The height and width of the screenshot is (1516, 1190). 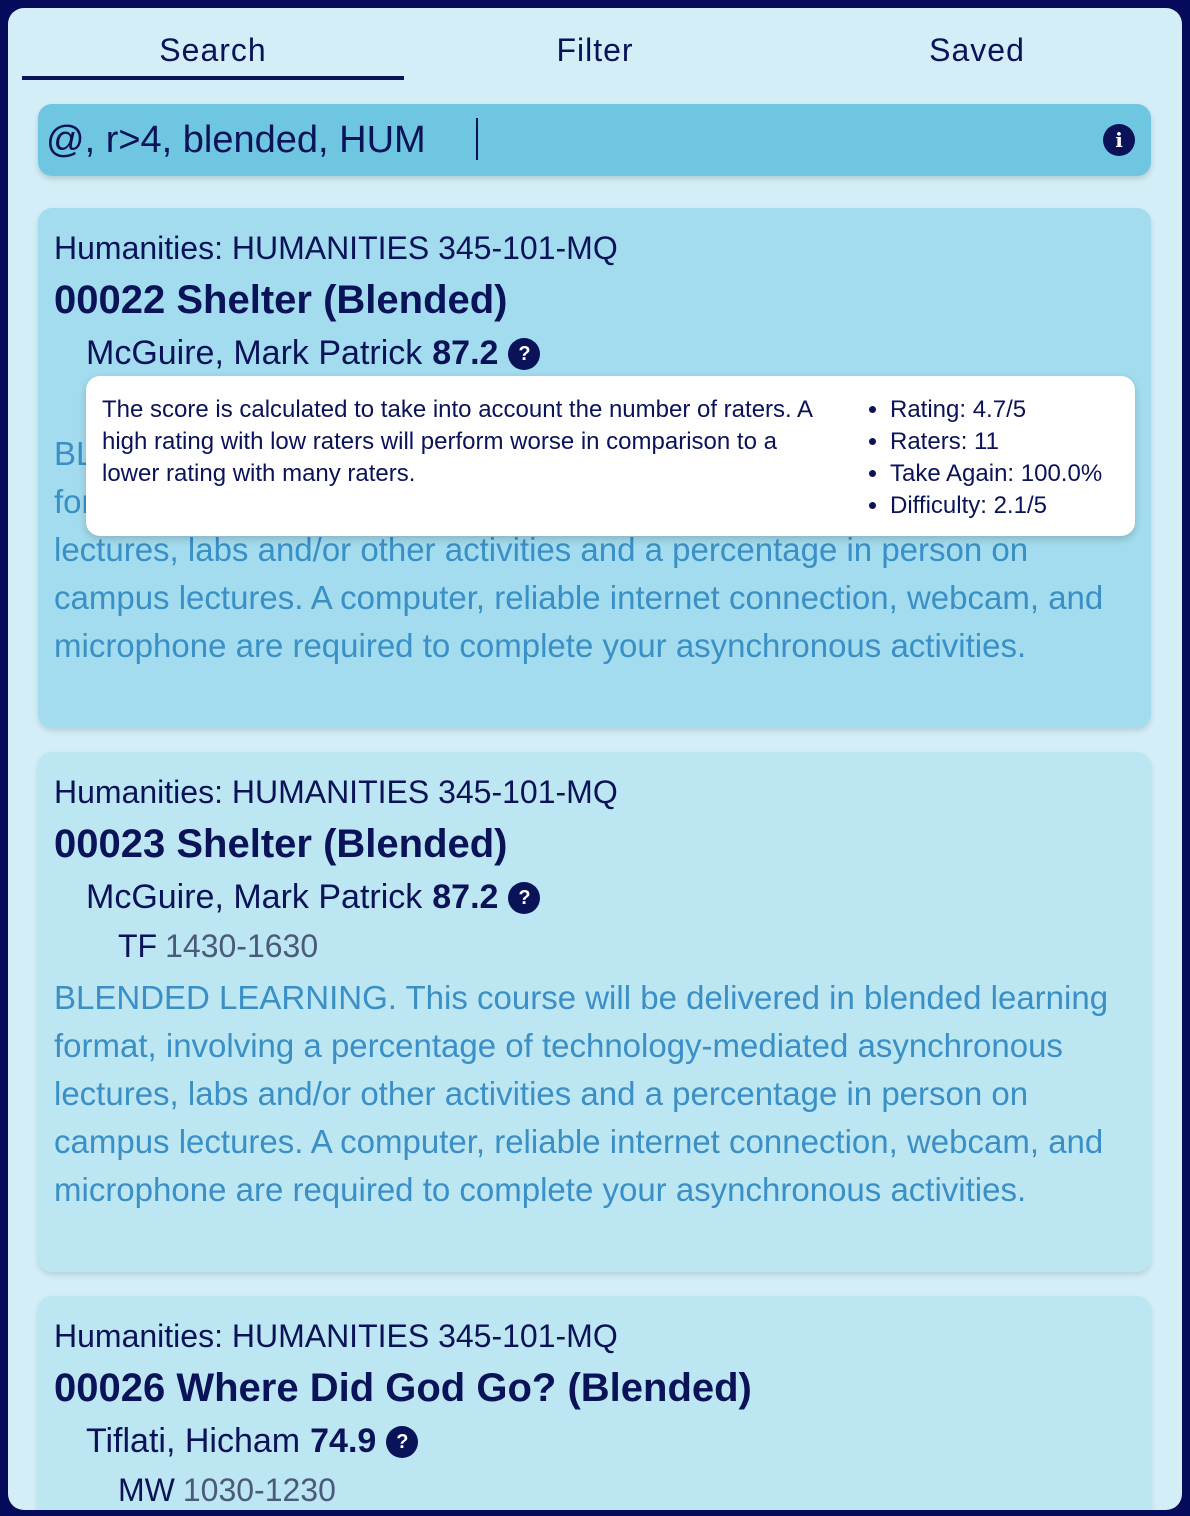 I want to click on schedule-days: MW, so click(x=146, y=1490).